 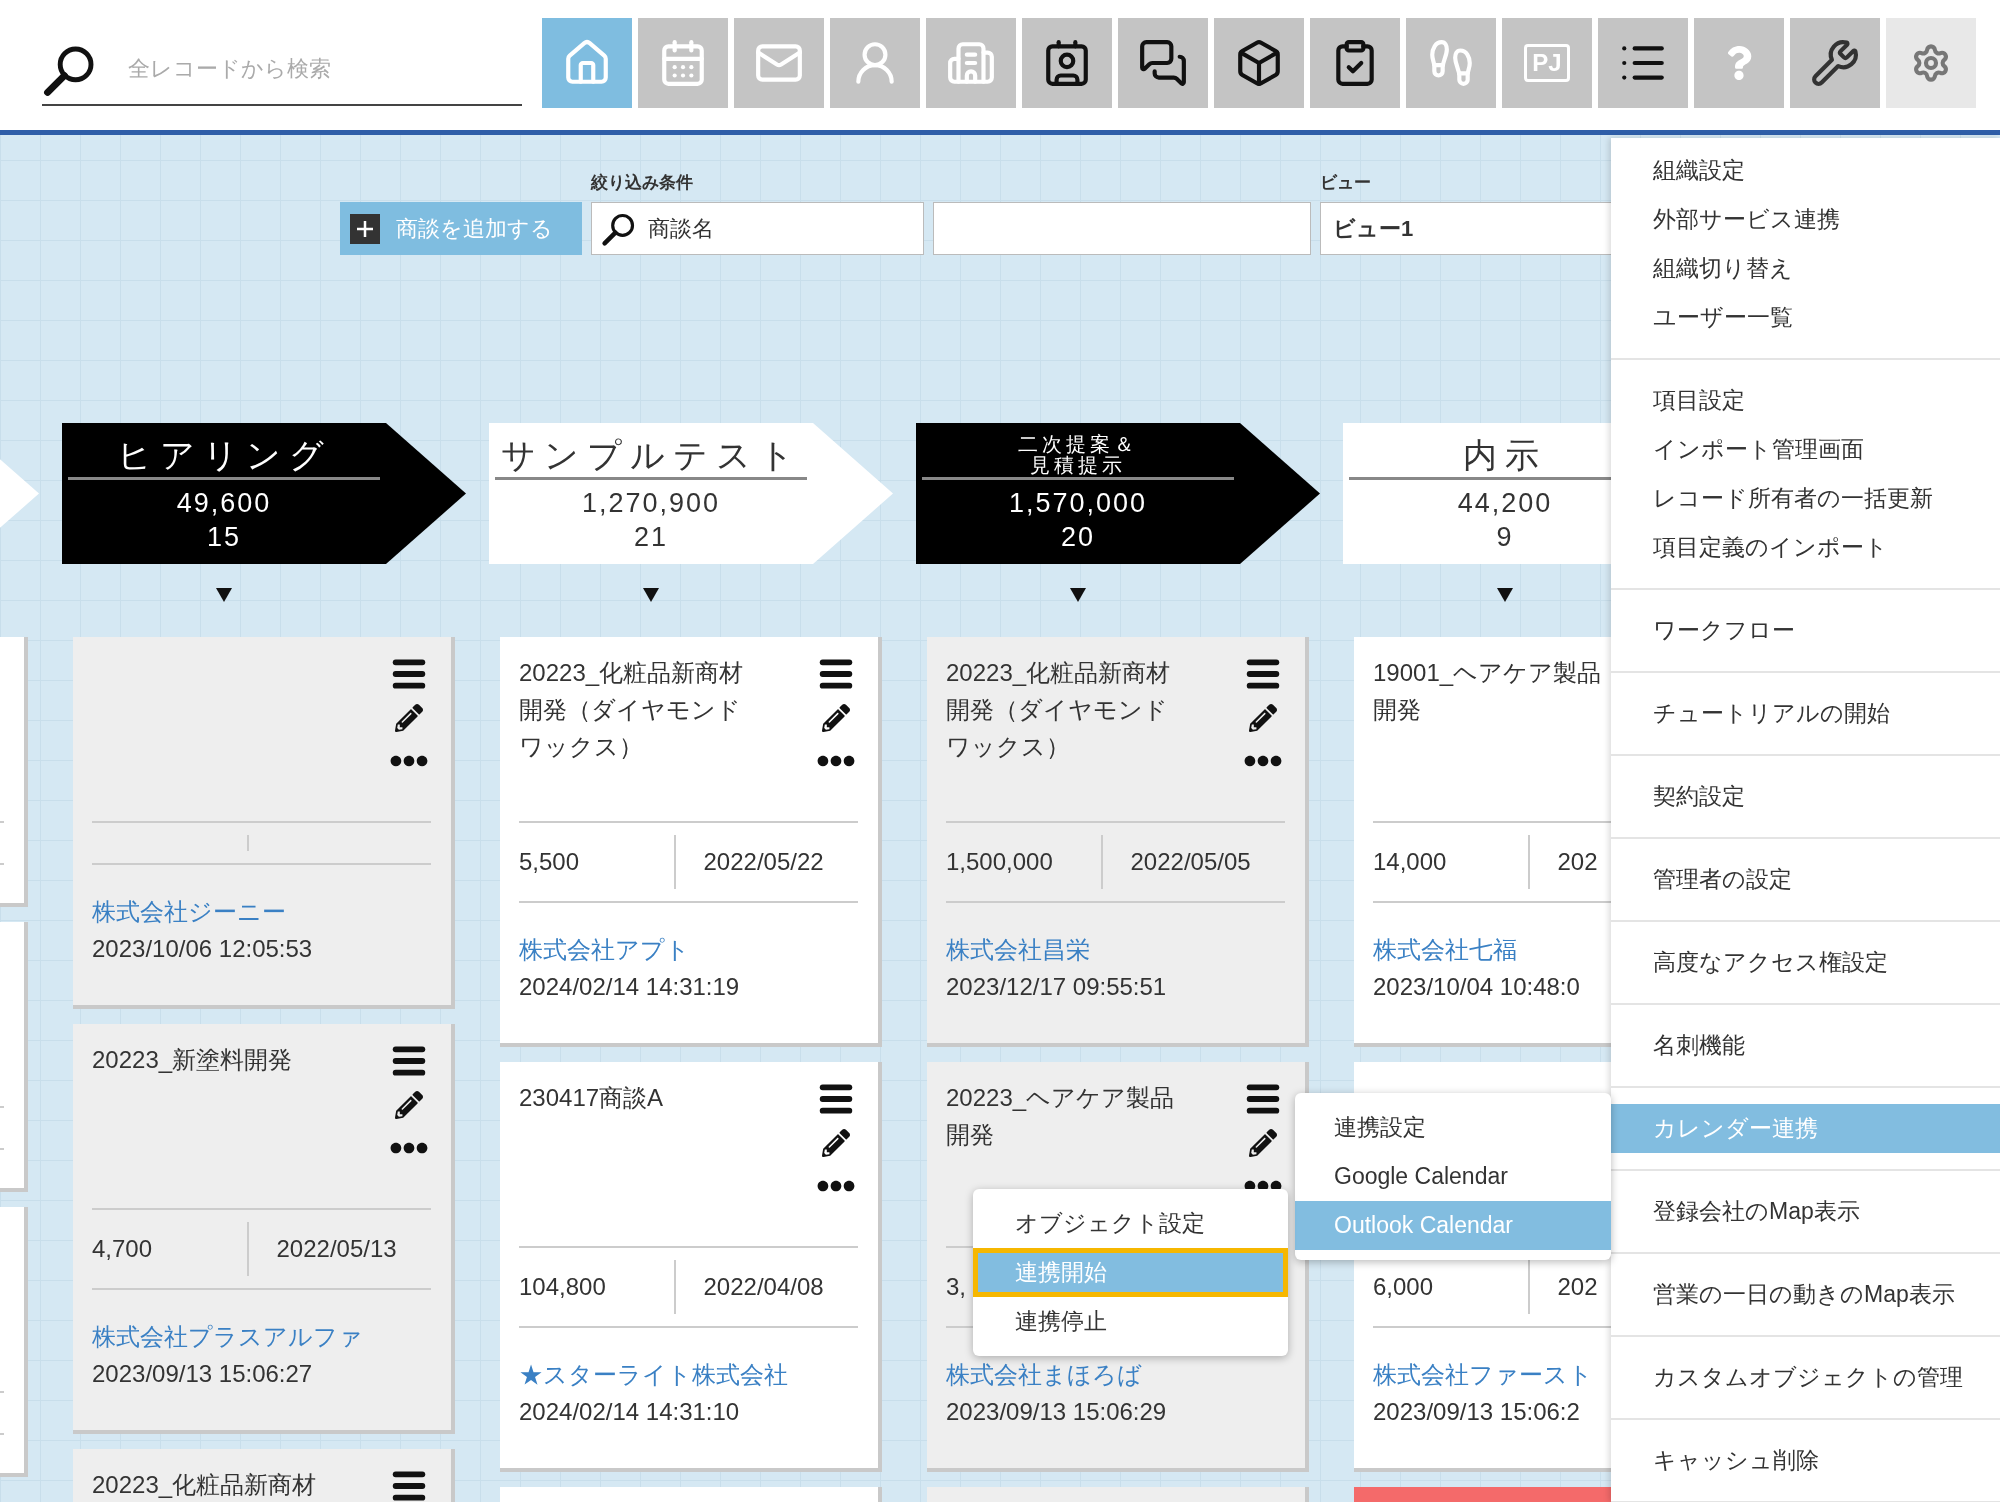 What do you see at coordinates (122, 1248) in the screenshot?
I see `deal-amount: 4,700` at bounding box center [122, 1248].